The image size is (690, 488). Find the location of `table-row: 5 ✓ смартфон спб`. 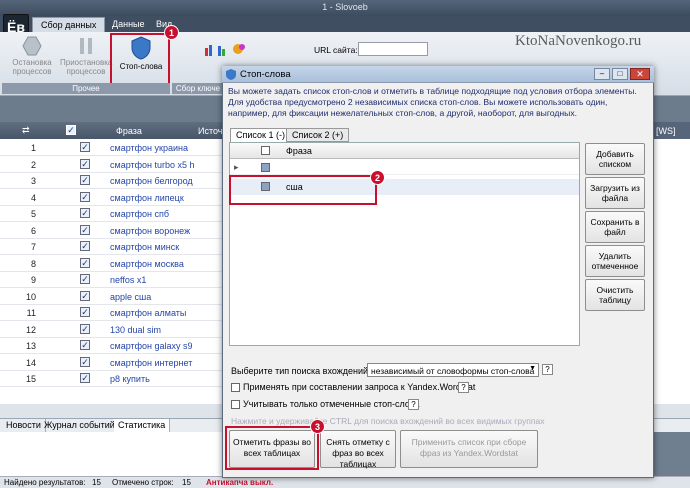

table-row: 5 ✓ смартфон спб is located at coordinates (114, 214).